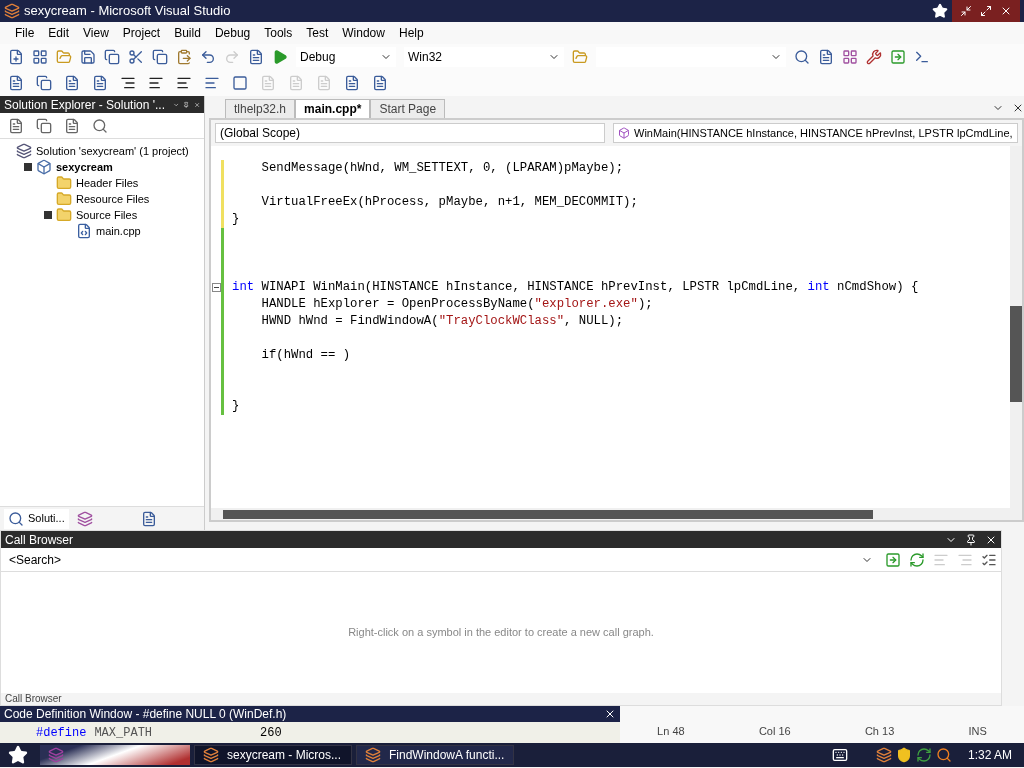  Describe the element at coordinates (187, 33) in the screenshot. I see `menu-item: Build` at that location.